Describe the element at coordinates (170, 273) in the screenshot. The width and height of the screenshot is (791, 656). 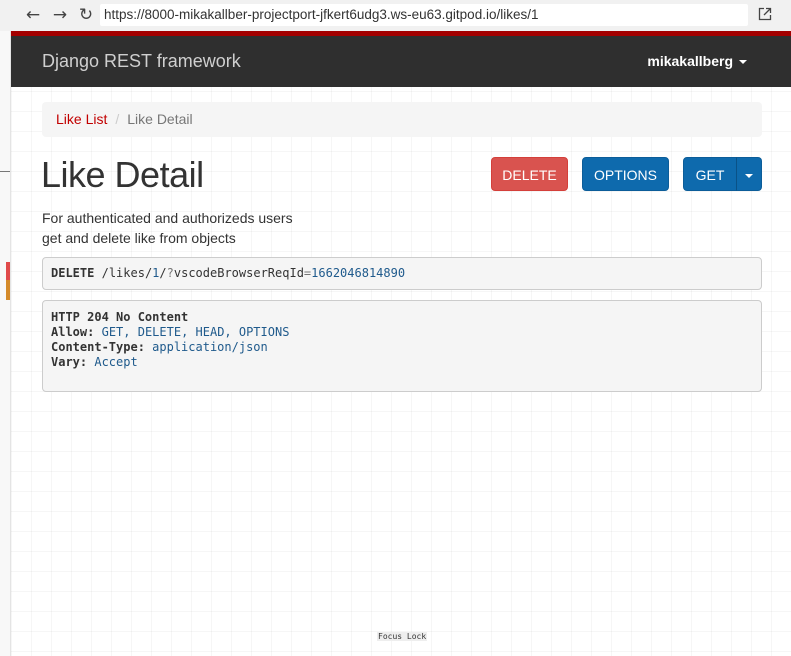
I see `request-query-mark: ?` at that location.